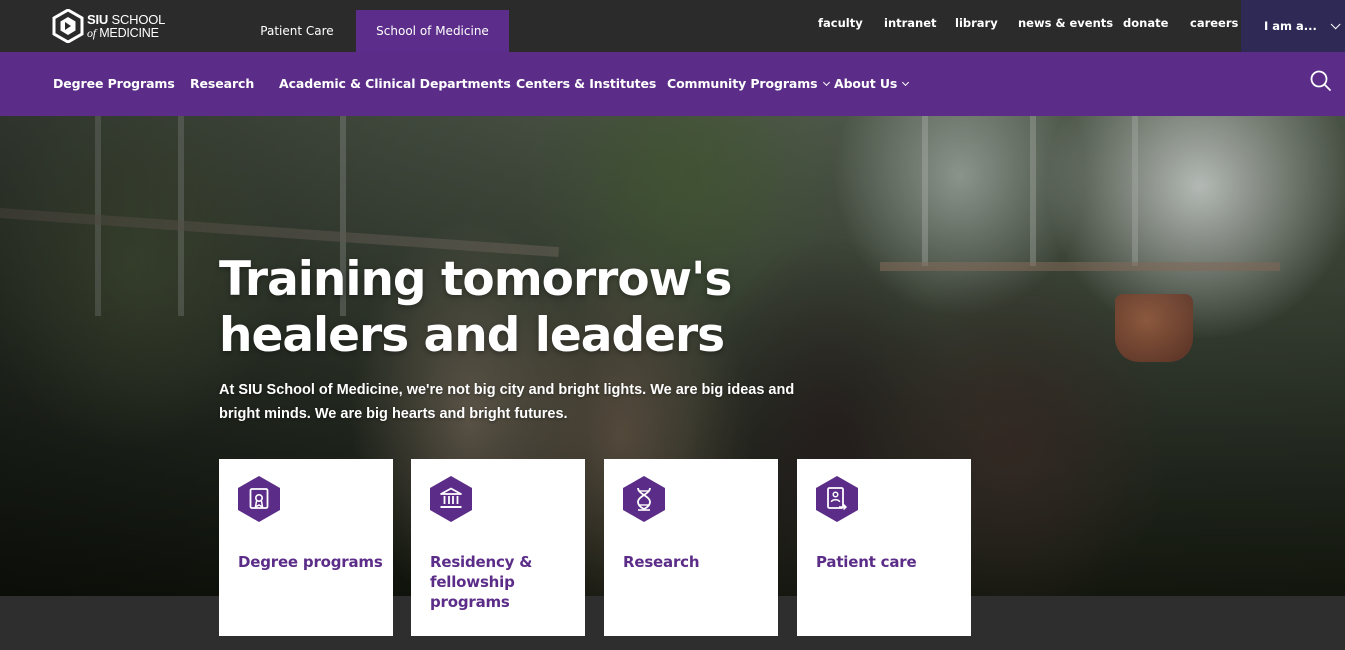 The width and height of the screenshot is (1345, 650). Describe the element at coordinates (138, 19) in the screenshot. I see `logo-school: SCHOOL` at that location.